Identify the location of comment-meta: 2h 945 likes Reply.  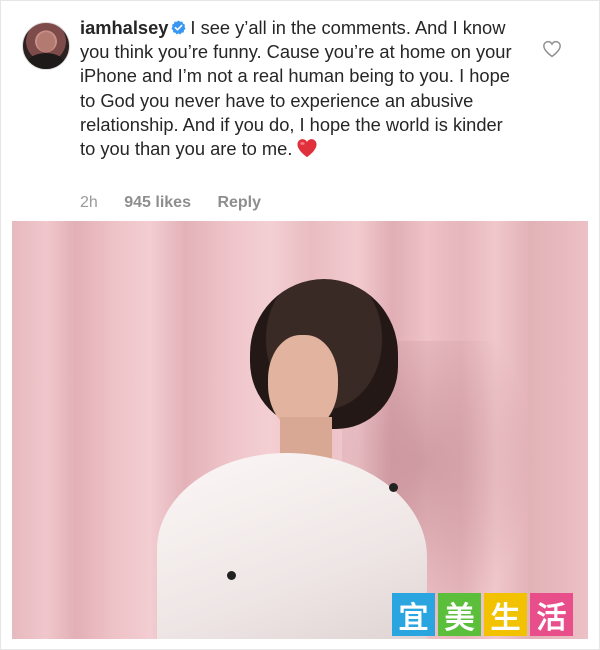
(181, 203).